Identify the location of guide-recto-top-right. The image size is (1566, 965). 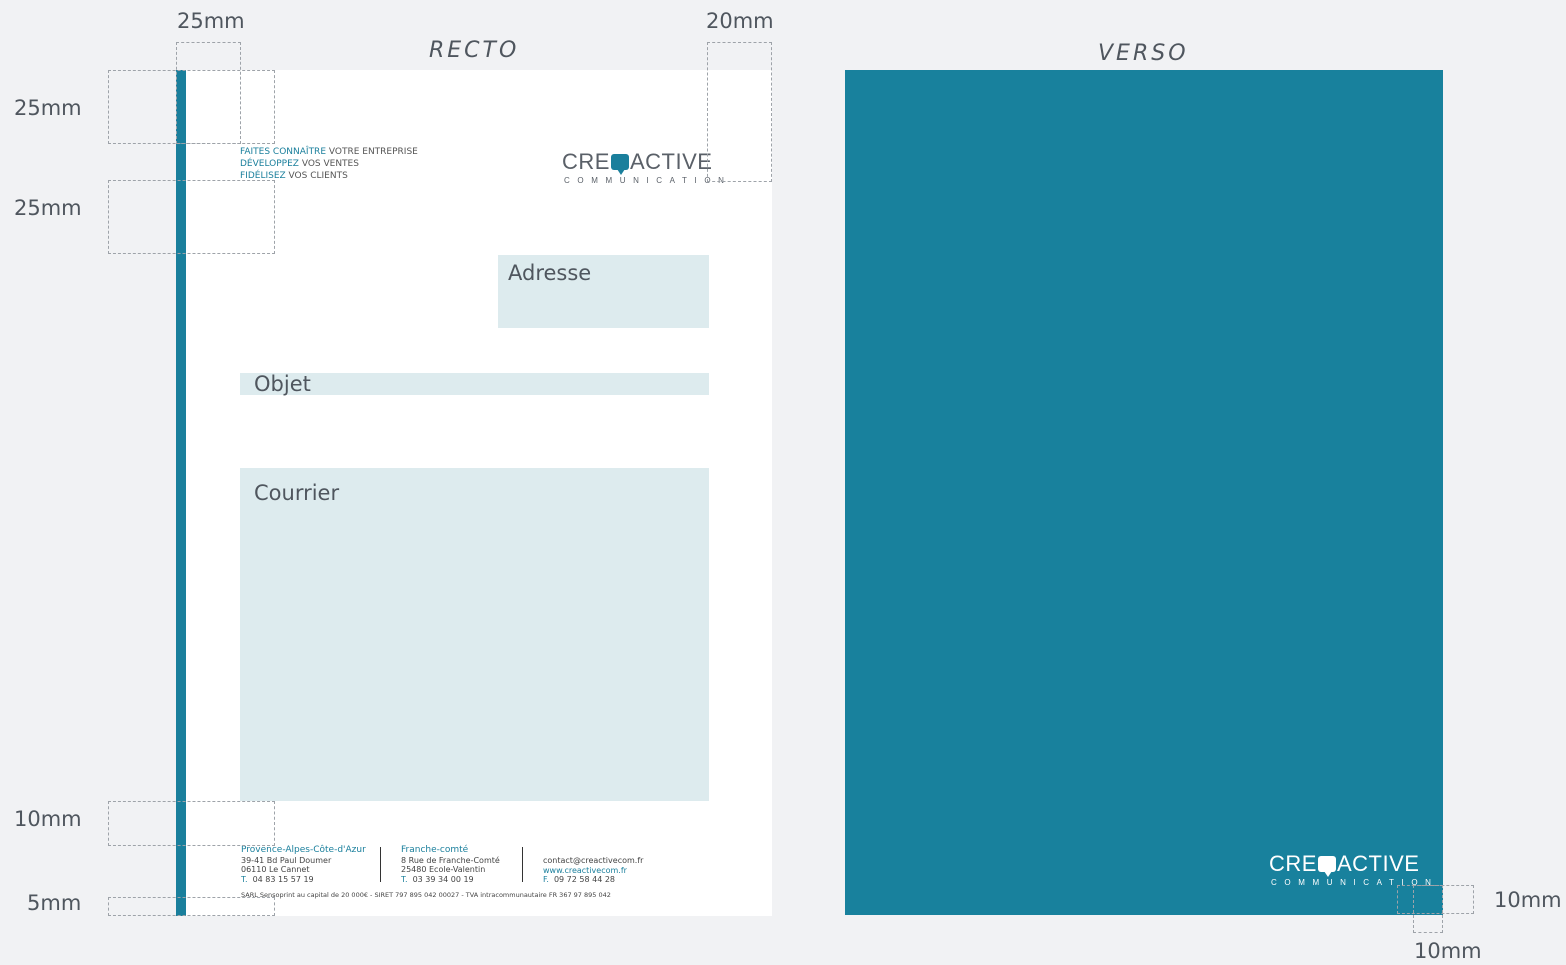
(739, 112).